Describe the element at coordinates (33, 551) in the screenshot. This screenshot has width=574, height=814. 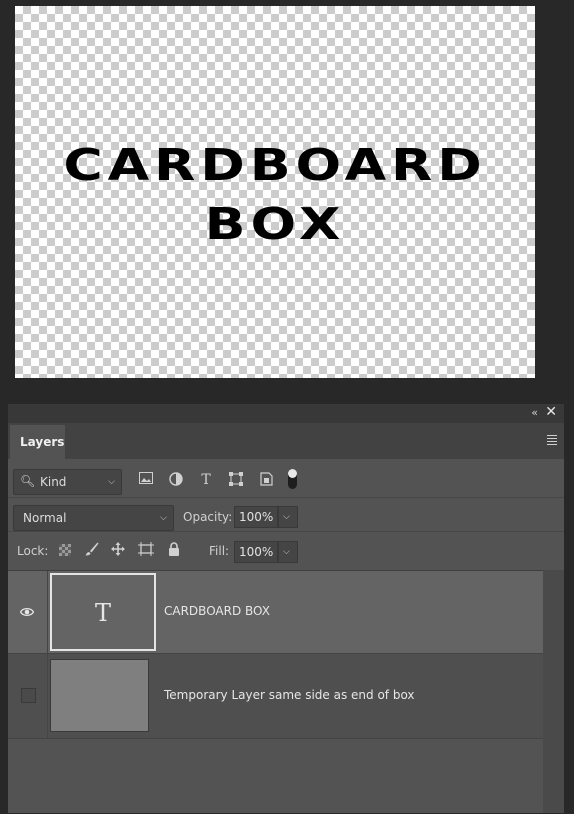
I see `lock-label: Lock:` at that location.